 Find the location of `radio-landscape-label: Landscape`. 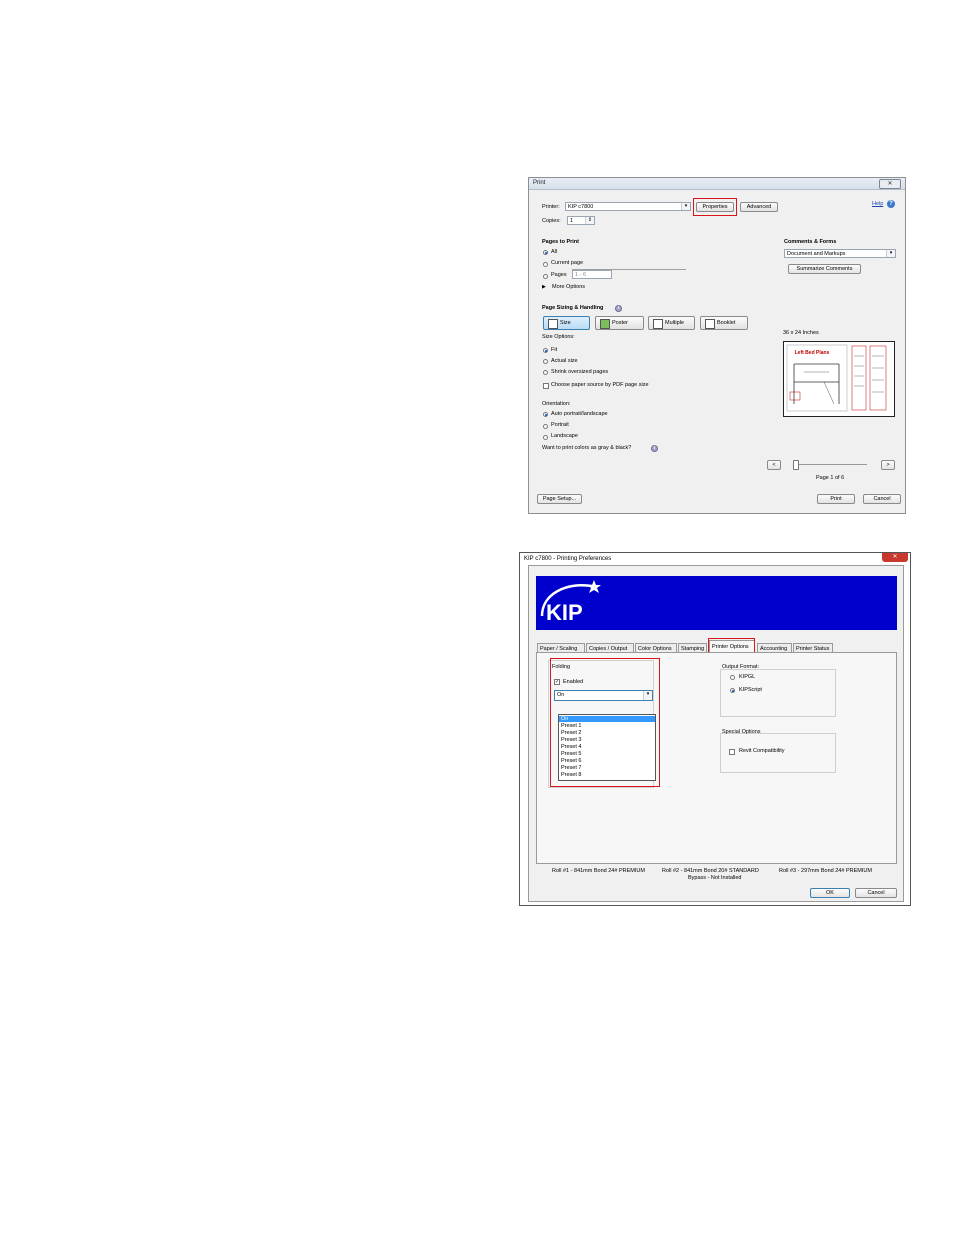

radio-landscape-label: Landscape is located at coordinates (564, 436).